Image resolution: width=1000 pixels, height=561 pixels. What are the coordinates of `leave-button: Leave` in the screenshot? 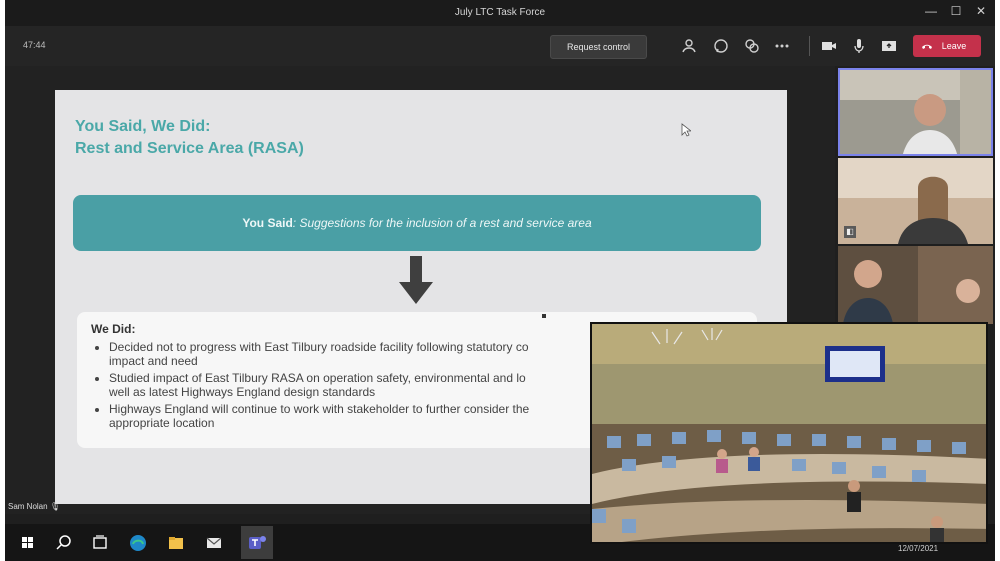 It's located at (947, 46).